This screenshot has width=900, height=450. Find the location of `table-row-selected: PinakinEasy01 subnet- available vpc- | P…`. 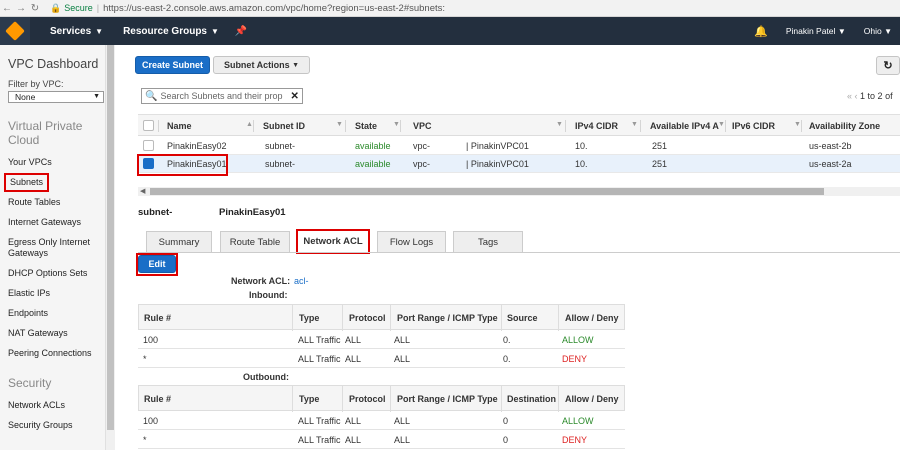

table-row-selected: PinakinEasy01 subnet- available vpc- | P… is located at coordinates (519, 164).